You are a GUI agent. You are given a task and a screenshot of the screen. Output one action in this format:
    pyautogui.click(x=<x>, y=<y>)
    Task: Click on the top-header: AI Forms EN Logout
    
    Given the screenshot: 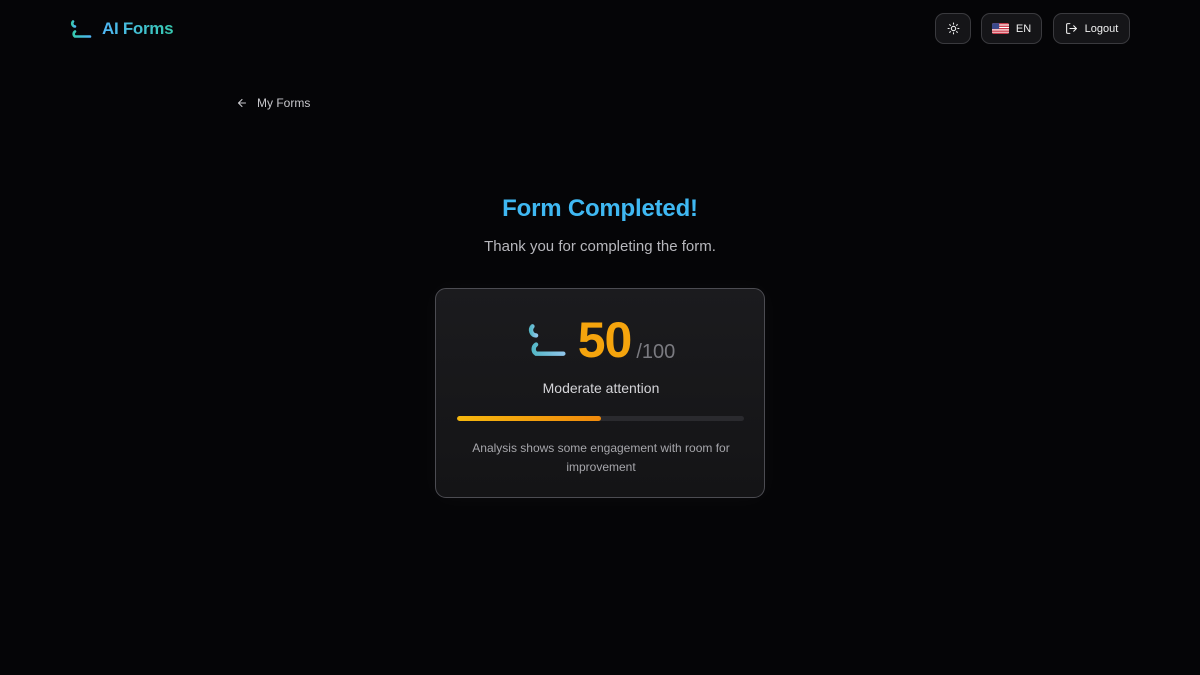 What is the action you would take?
    pyautogui.click(x=600, y=29)
    